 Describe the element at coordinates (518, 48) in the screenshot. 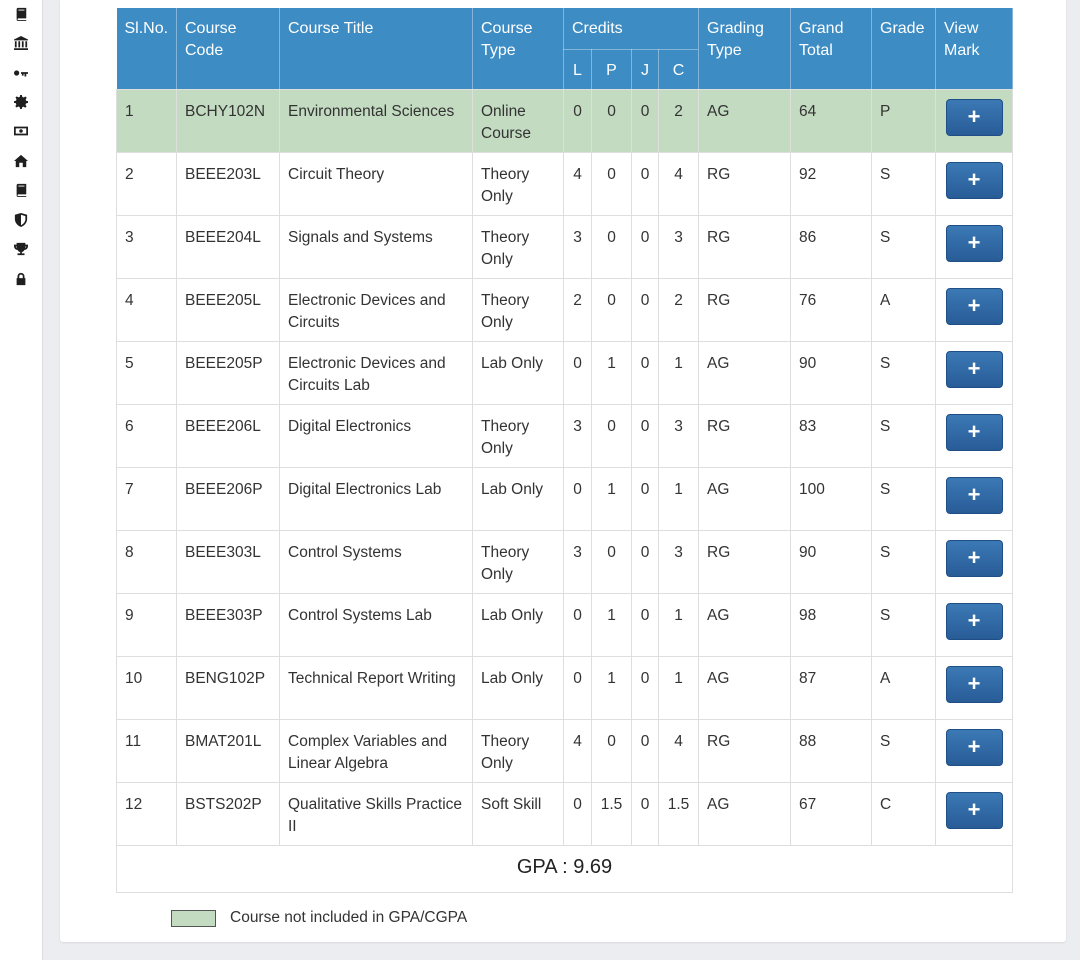

I see `header-course-type: Course Type` at that location.